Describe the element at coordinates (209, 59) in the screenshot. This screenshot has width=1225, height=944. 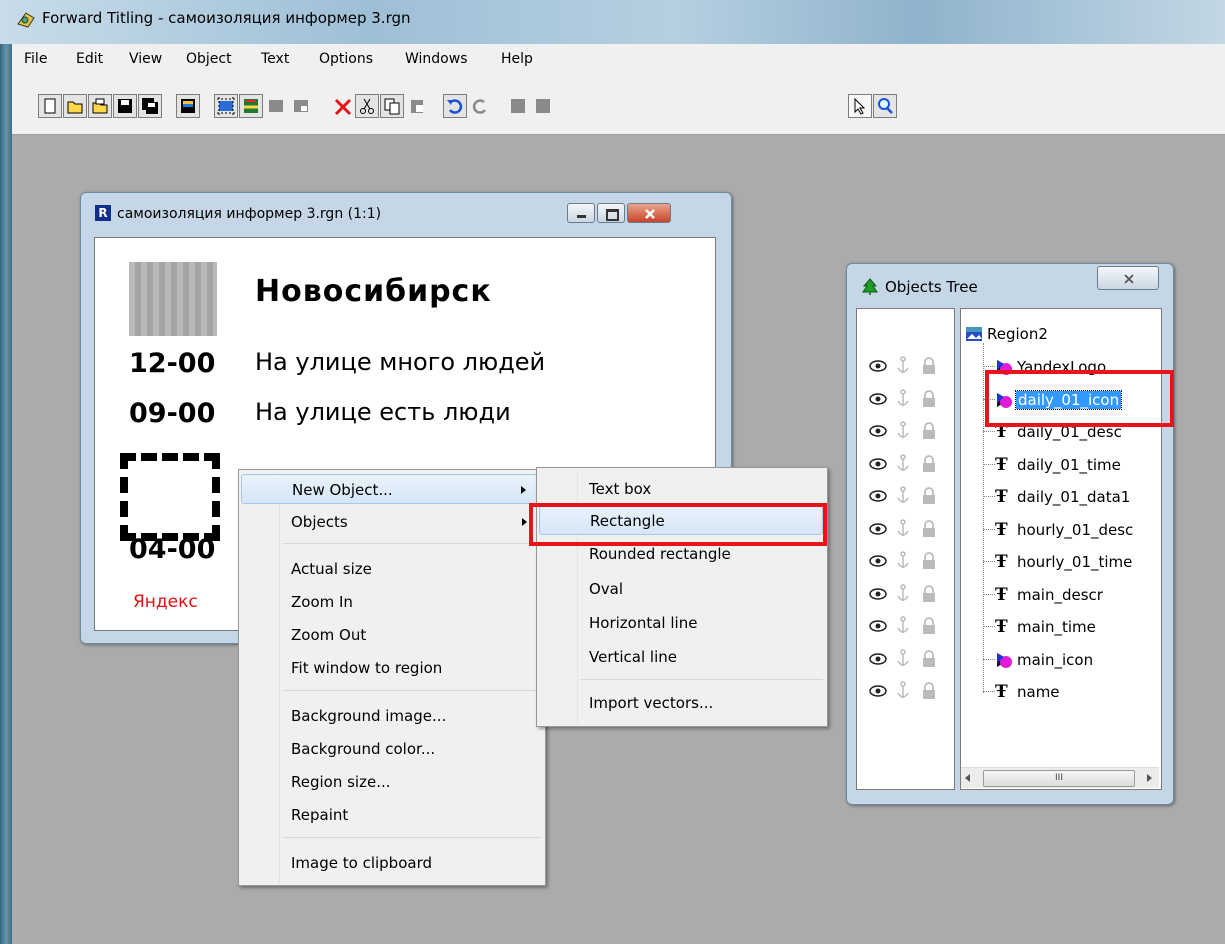
I see `menu-object: Object` at that location.